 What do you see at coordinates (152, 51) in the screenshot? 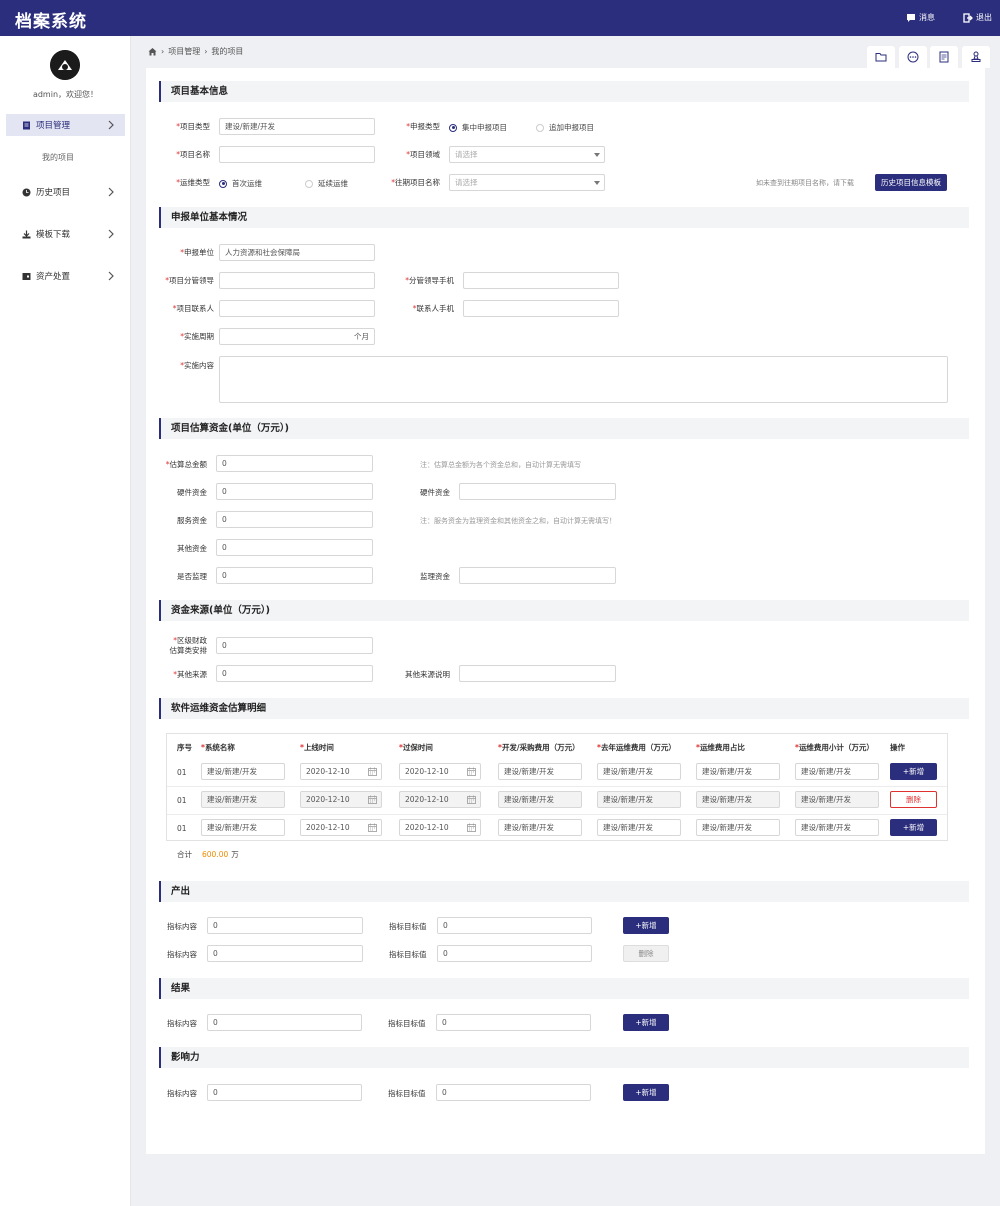
I see `home-icon` at bounding box center [152, 51].